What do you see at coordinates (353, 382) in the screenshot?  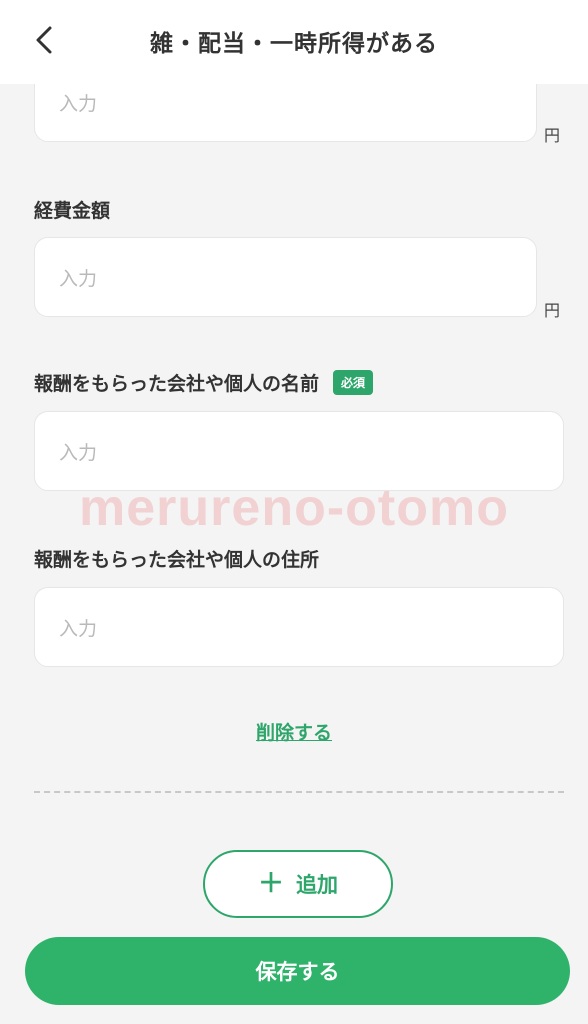 I see `required-badge: 必須` at bounding box center [353, 382].